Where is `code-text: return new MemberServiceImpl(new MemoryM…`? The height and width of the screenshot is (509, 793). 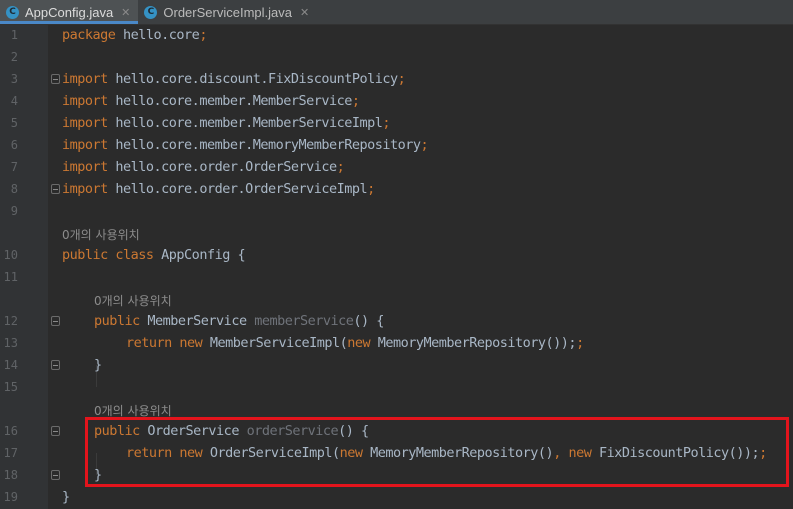 code-text: return new MemberServiceImpl(new MemoryM… is located at coordinates (355, 343).